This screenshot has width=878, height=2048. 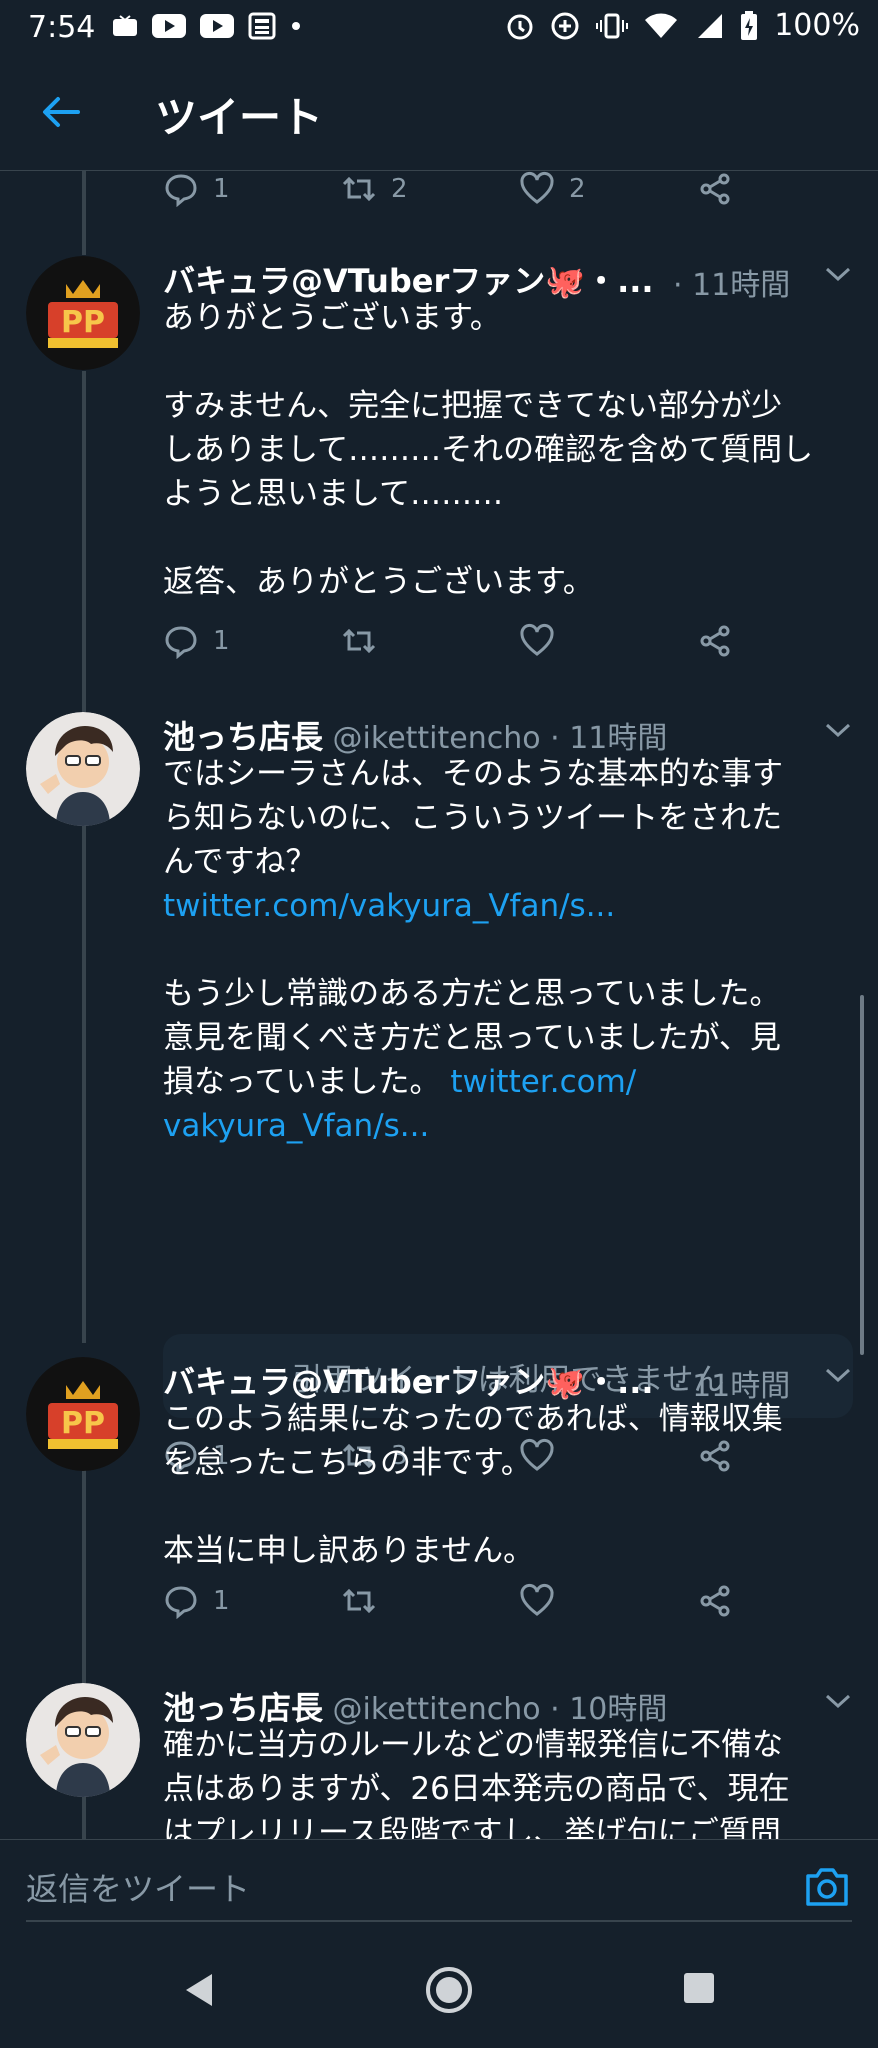 What do you see at coordinates (749, 25) in the screenshot?
I see `battery-icon` at bounding box center [749, 25].